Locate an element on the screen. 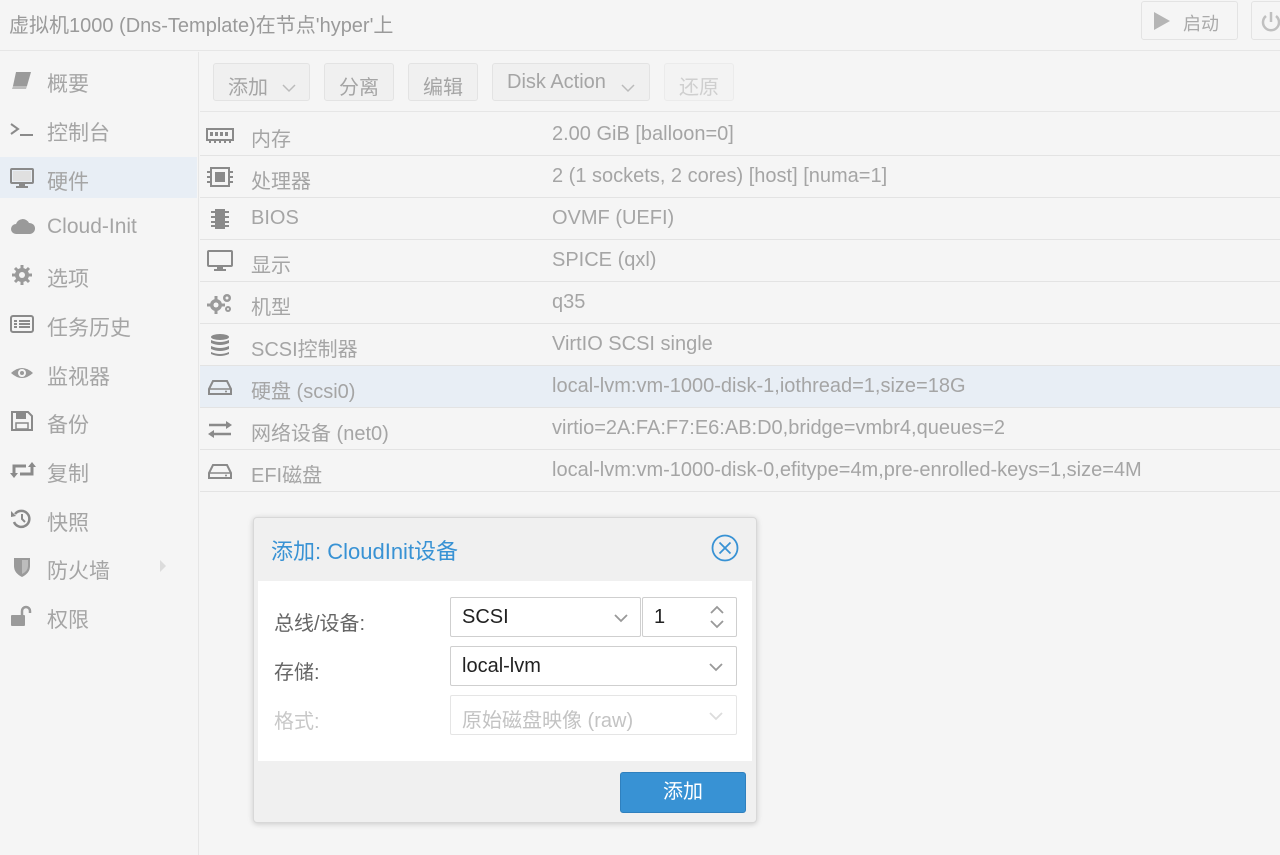 This screenshot has width=1280, height=855. row-value: q35 is located at coordinates (569, 302).